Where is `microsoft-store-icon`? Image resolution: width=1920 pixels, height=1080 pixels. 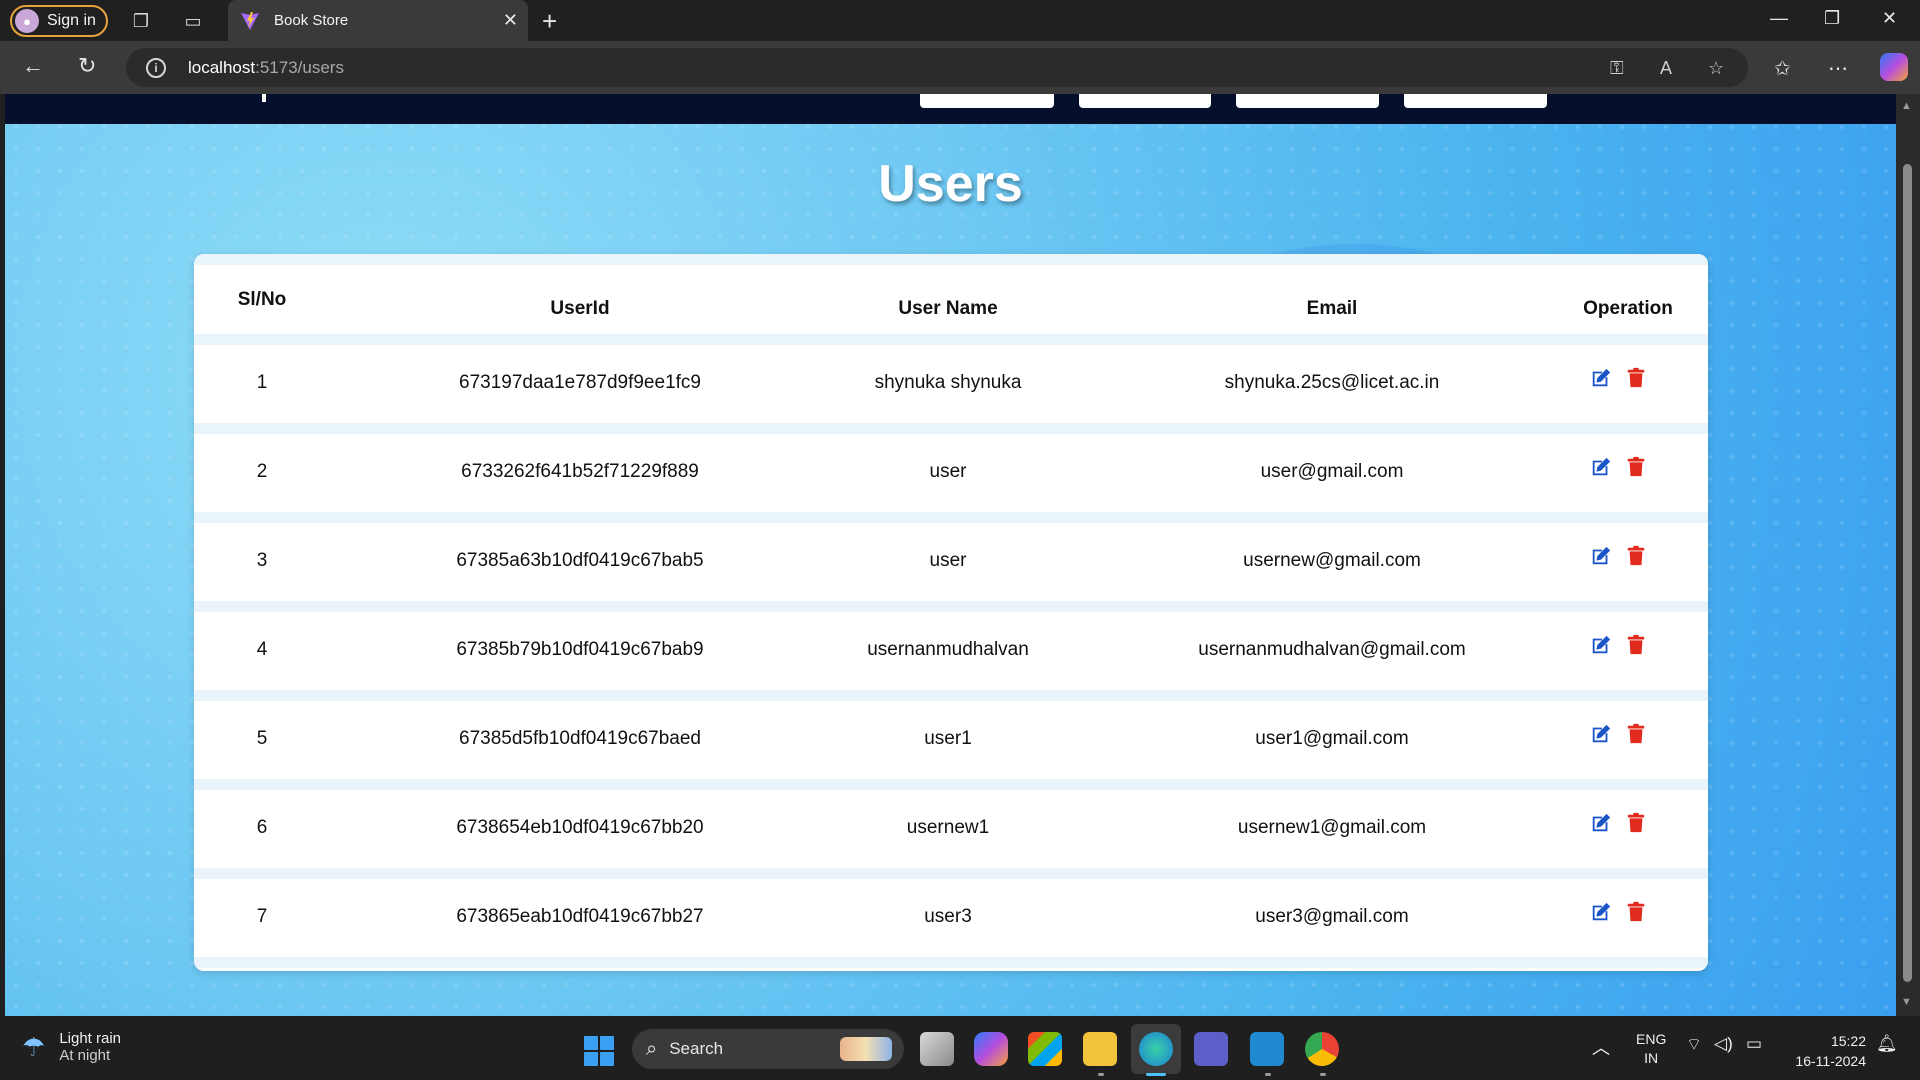 microsoft-store-icon is located at coordinates (1045, 1049).